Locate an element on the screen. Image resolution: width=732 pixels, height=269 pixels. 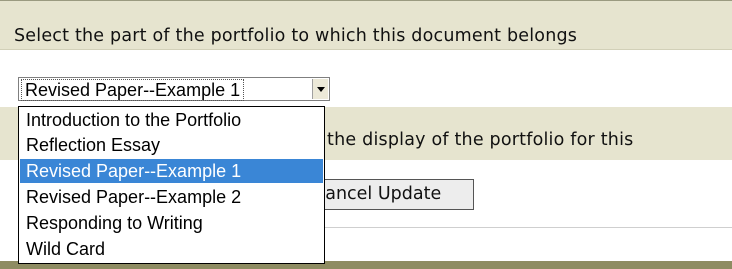
option-responding-to-writing: Responding to Writing is located at coordinates (171, 223).